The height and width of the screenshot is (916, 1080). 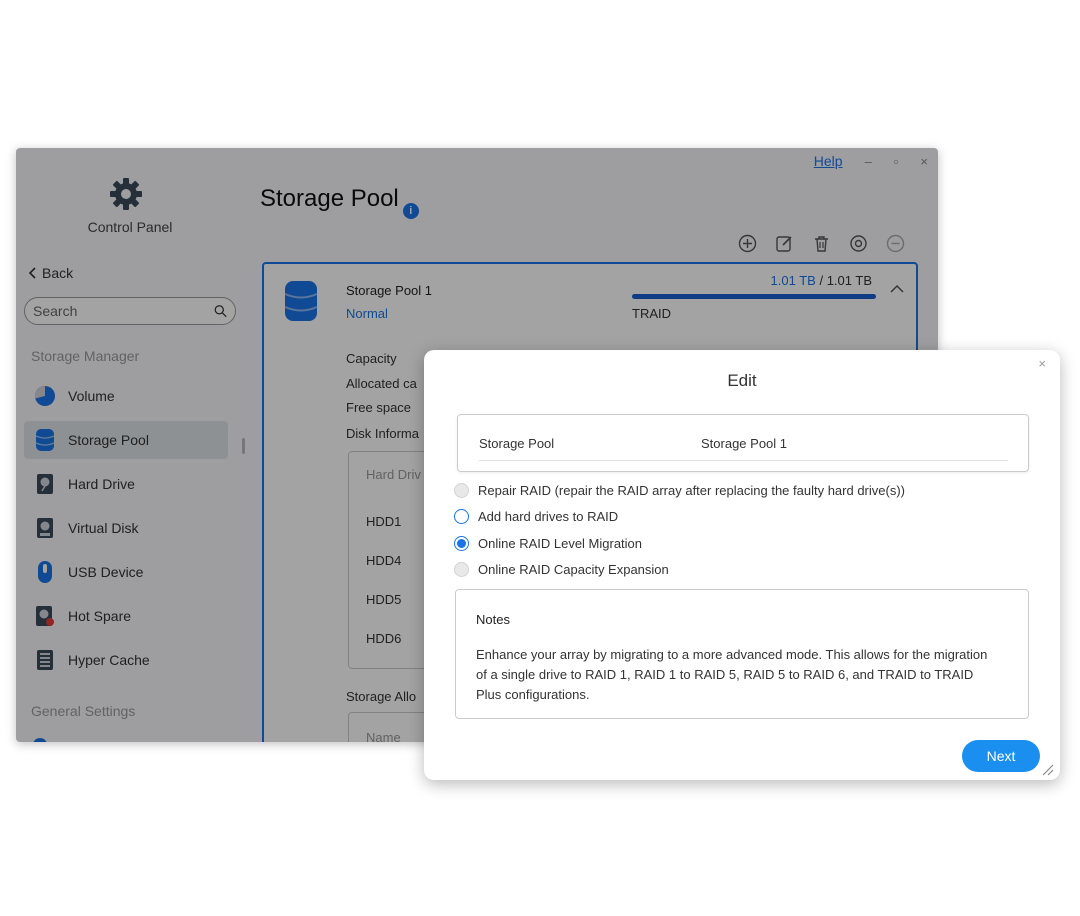 I want to click on notes-title: Notes, so click(x=493, y=619).